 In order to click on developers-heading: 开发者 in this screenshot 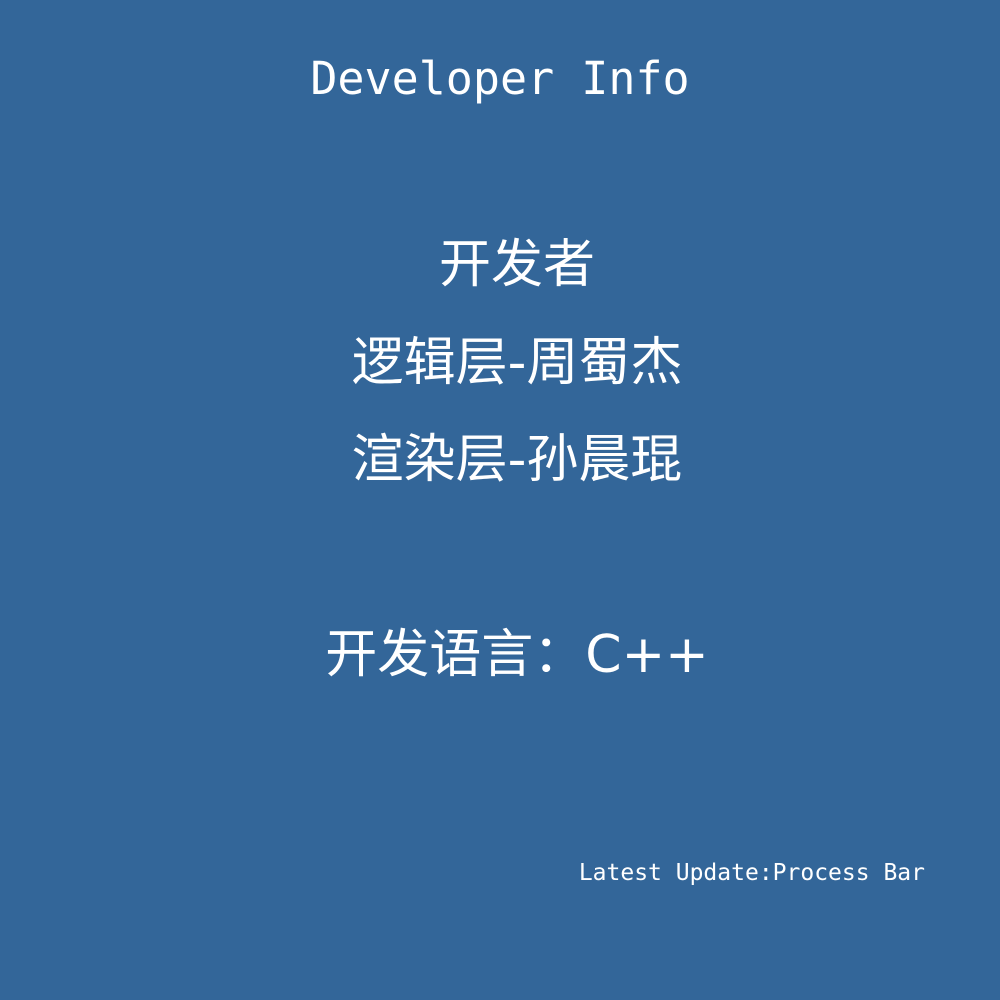, I will do `click(516, 265)`.